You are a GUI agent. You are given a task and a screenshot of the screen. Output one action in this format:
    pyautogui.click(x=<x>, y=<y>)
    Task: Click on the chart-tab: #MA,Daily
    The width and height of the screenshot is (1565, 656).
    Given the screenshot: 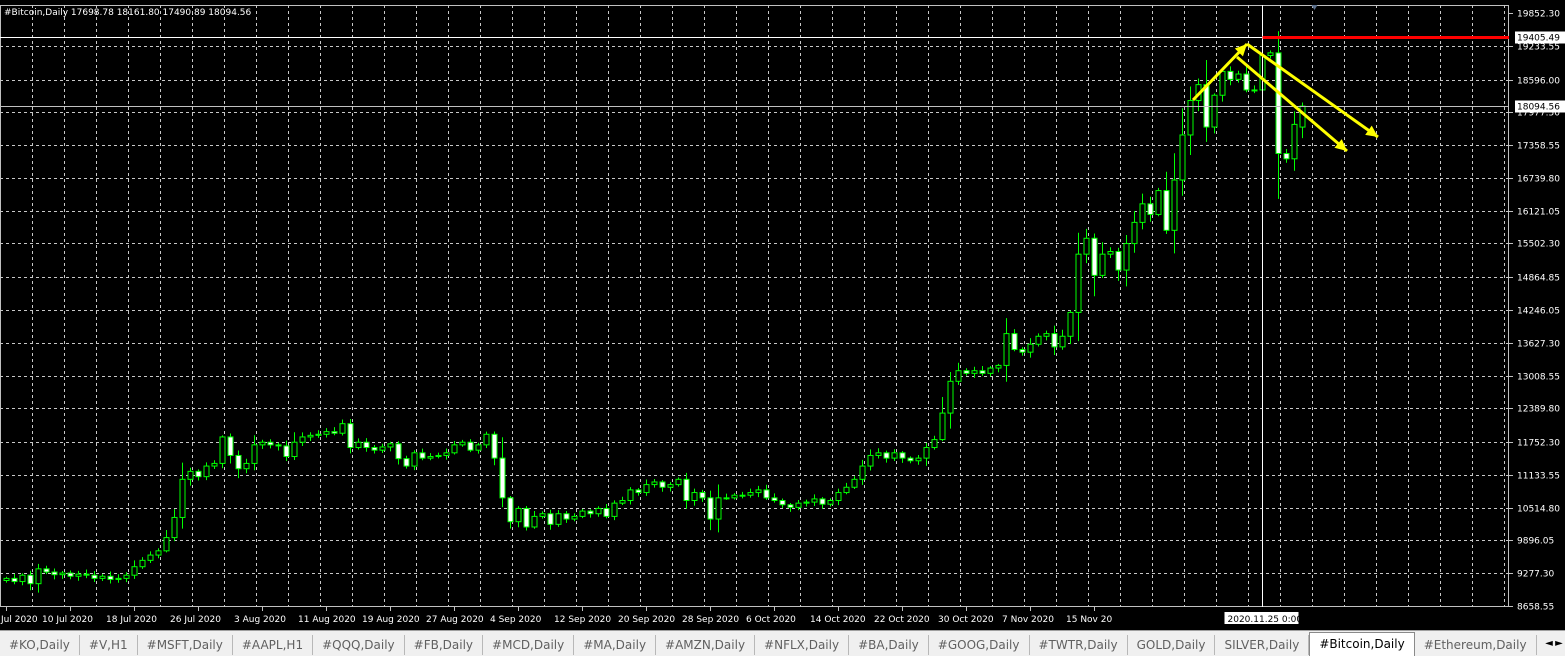 What is the action you would take?
    pyautogui.click(x=615, y=645)
    